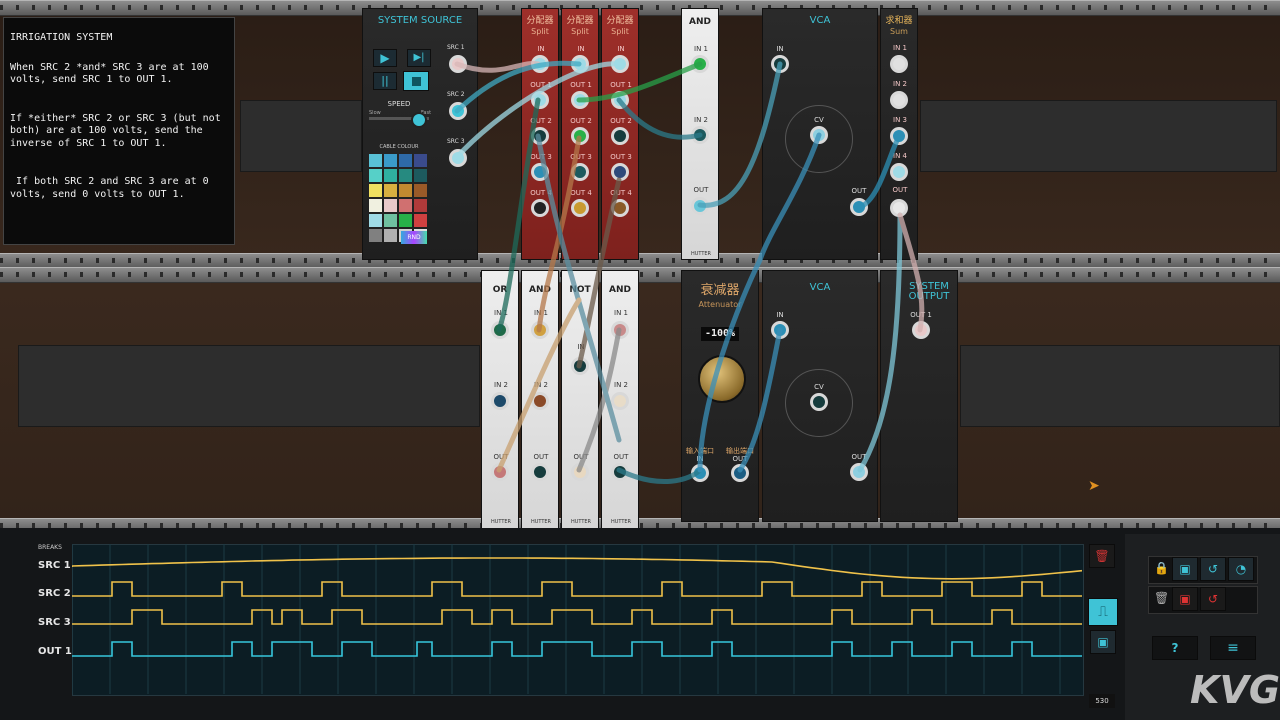 This screenshot has width=1280, height=720. I want to click on logic-in1-label: IN 1, so click(541, 313).